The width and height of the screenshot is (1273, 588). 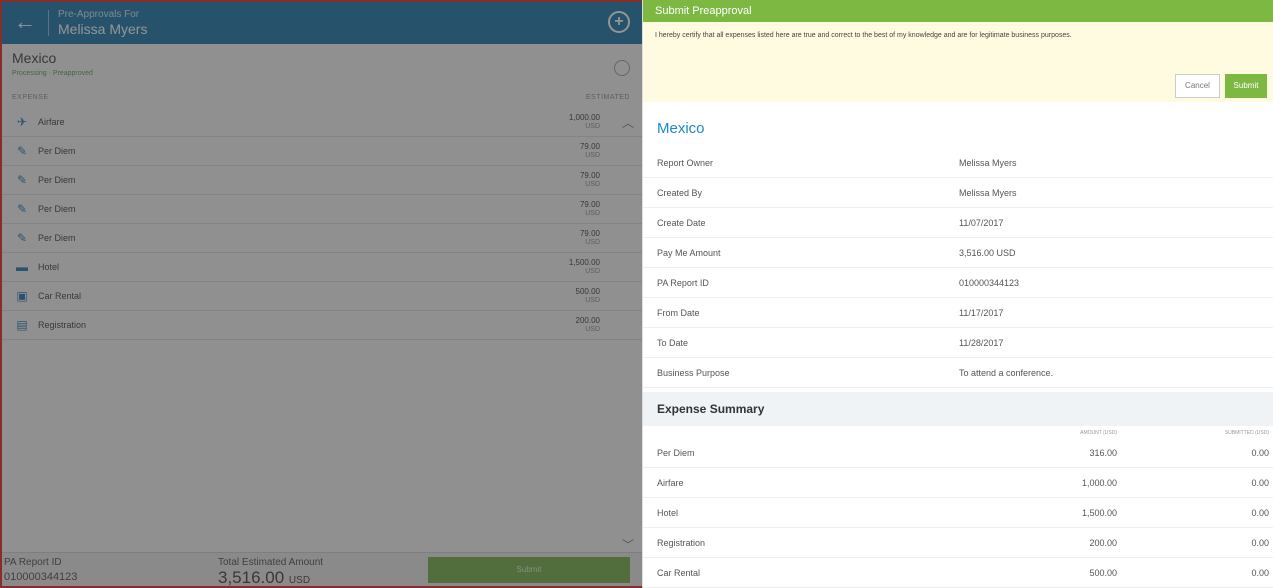 I want to click on summary-amount: 316.00, so click(x=1103, y=453).